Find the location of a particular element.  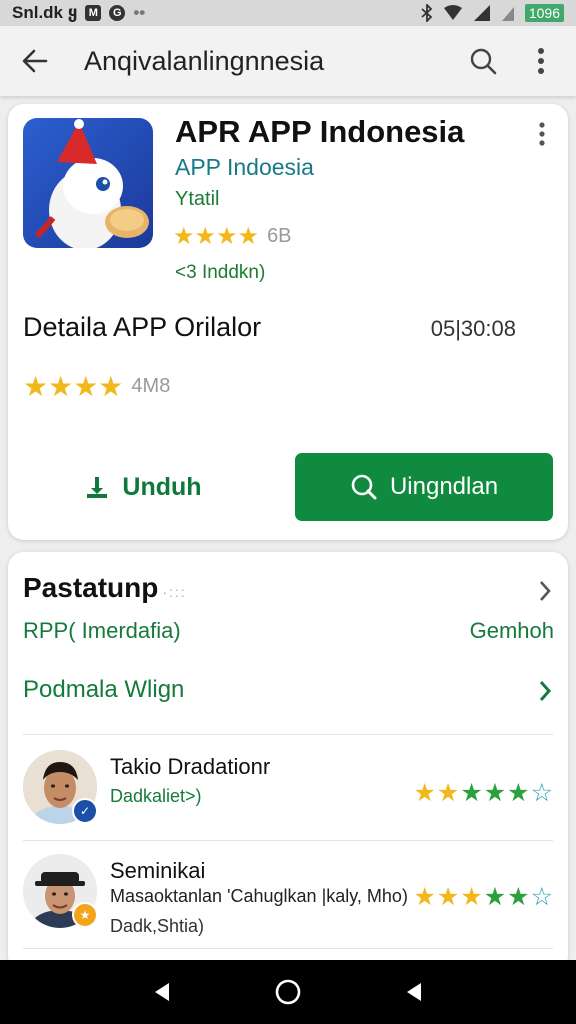

download-button: Unduh is located at coordinates (143, 487).